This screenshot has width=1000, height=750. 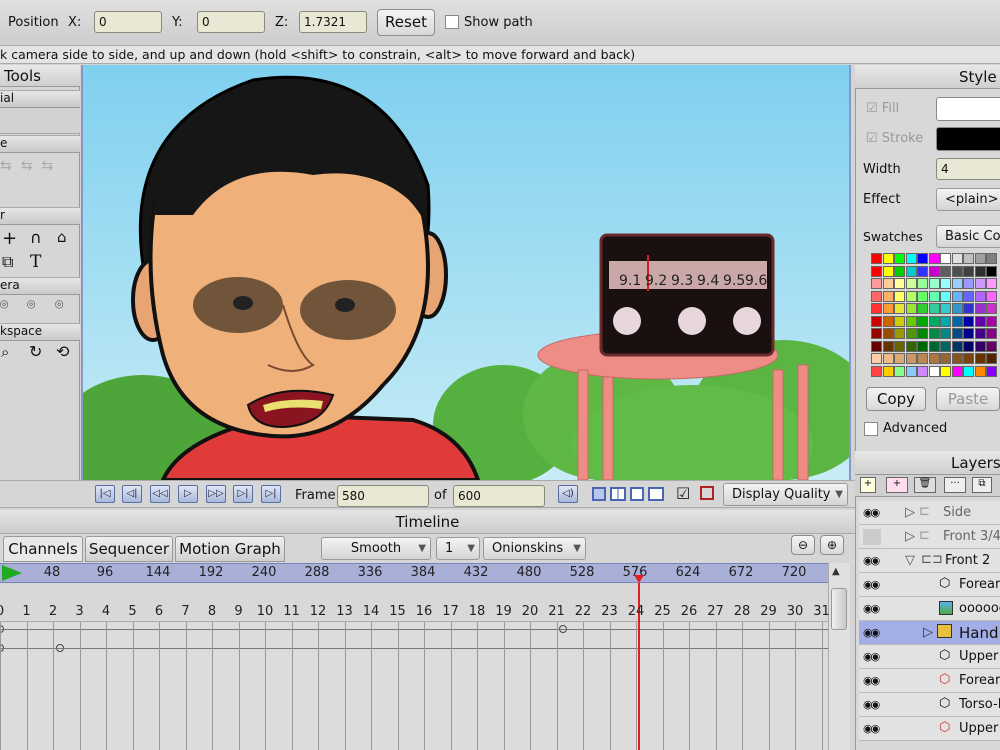 What do you see at coordinates (31, 305) in the screenshot?
I see `camera-icon-2: ⌾` at bounding box center [31, 305].